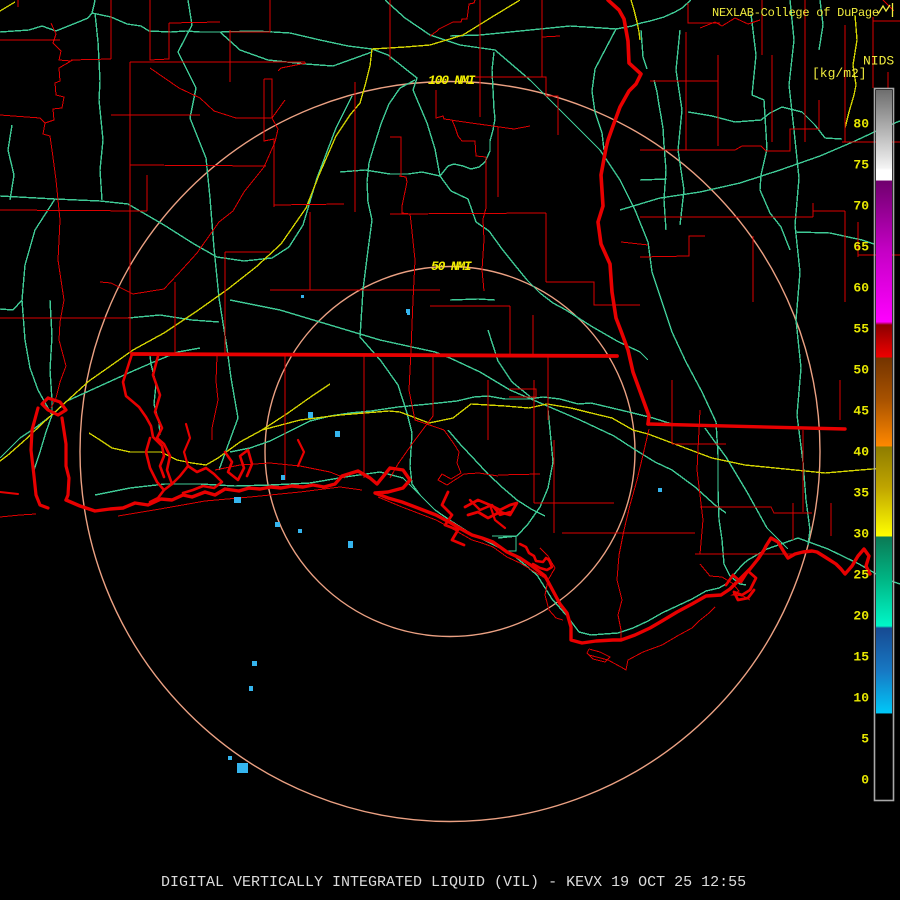 The image size is (900, 900). Describe the element at coordinates (865, 739) in the screenshot. I see `svg-text: 5` at that location.